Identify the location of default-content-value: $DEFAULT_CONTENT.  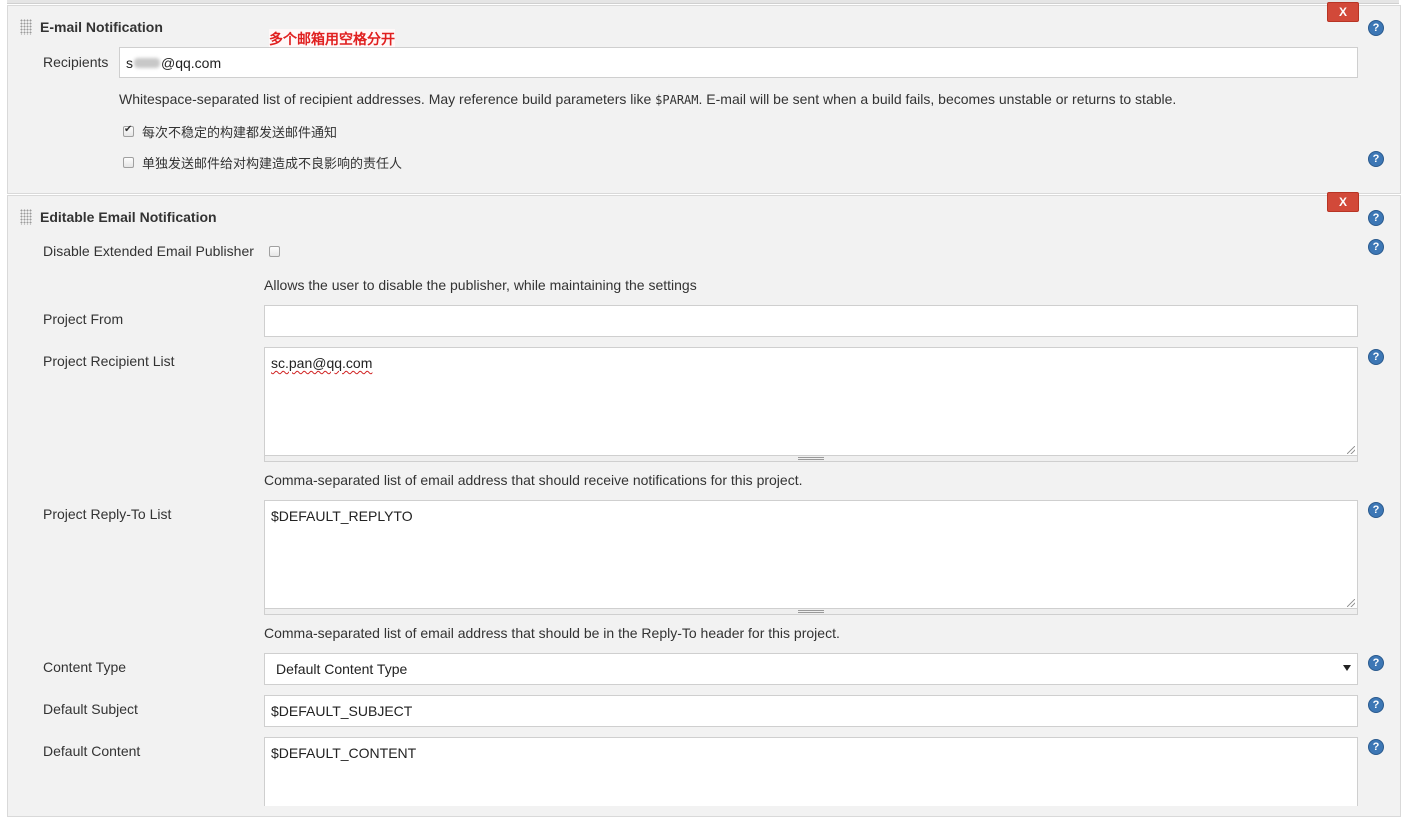
(344, 753).